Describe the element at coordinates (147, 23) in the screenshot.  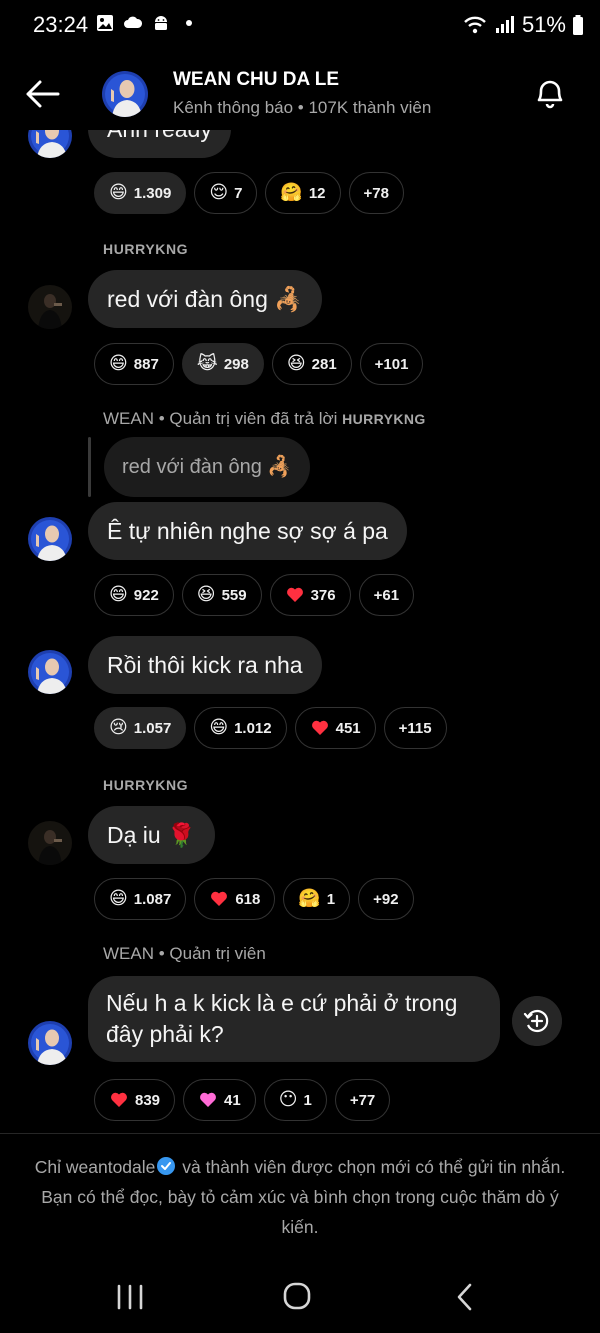
I see `status-notification-icons` at that location.